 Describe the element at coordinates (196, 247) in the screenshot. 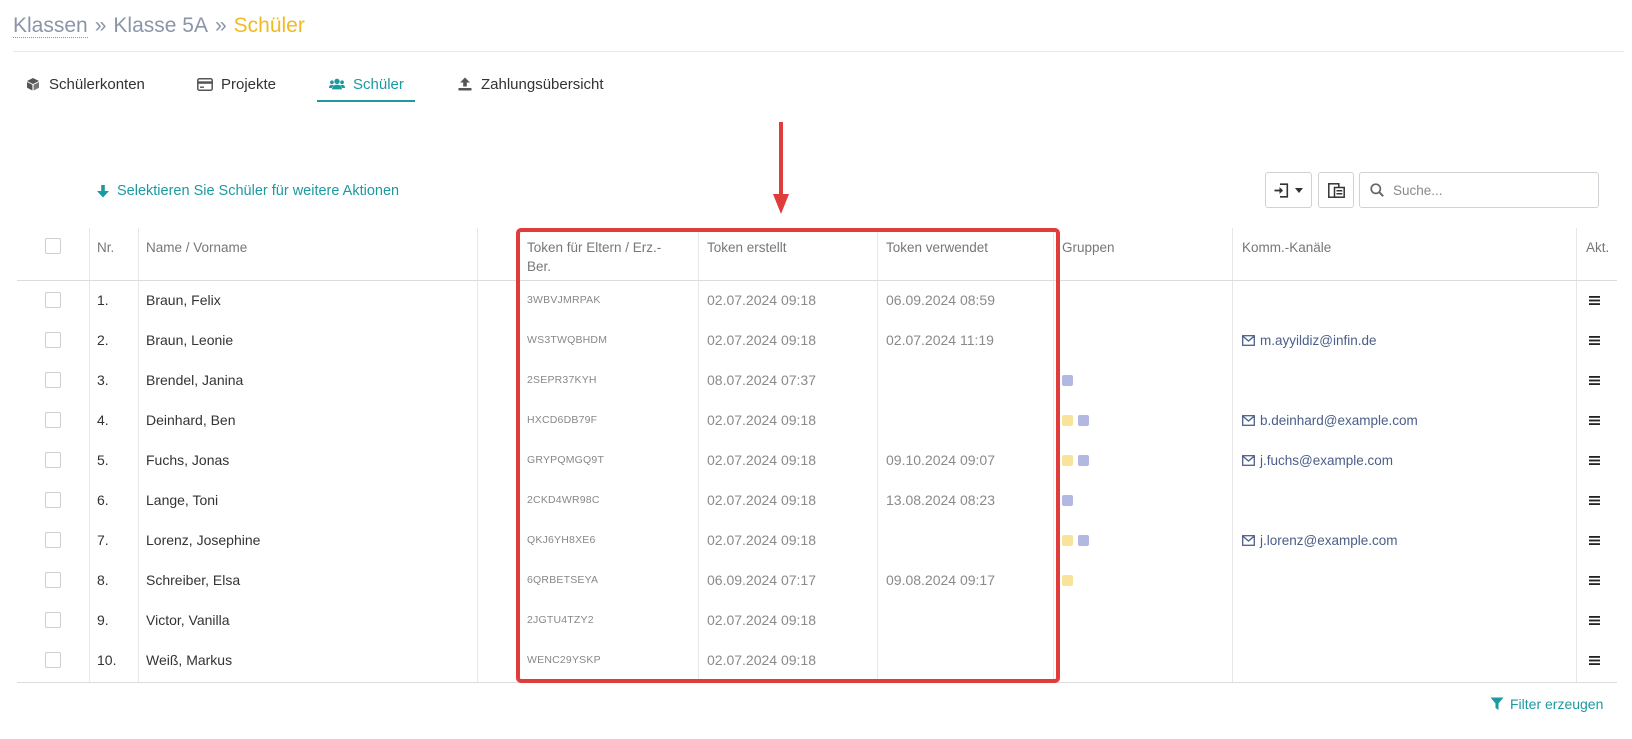

I see `header-name: Name / Vorname` at that location.